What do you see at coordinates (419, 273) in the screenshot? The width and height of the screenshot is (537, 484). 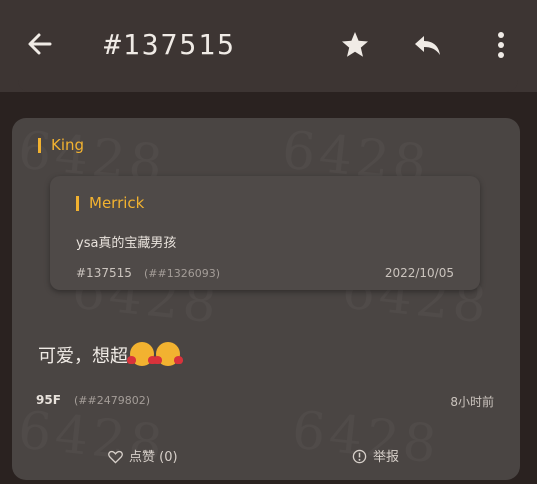 I see `quoted-post-date: 2022/10/05` at bounding box center [419, 273].